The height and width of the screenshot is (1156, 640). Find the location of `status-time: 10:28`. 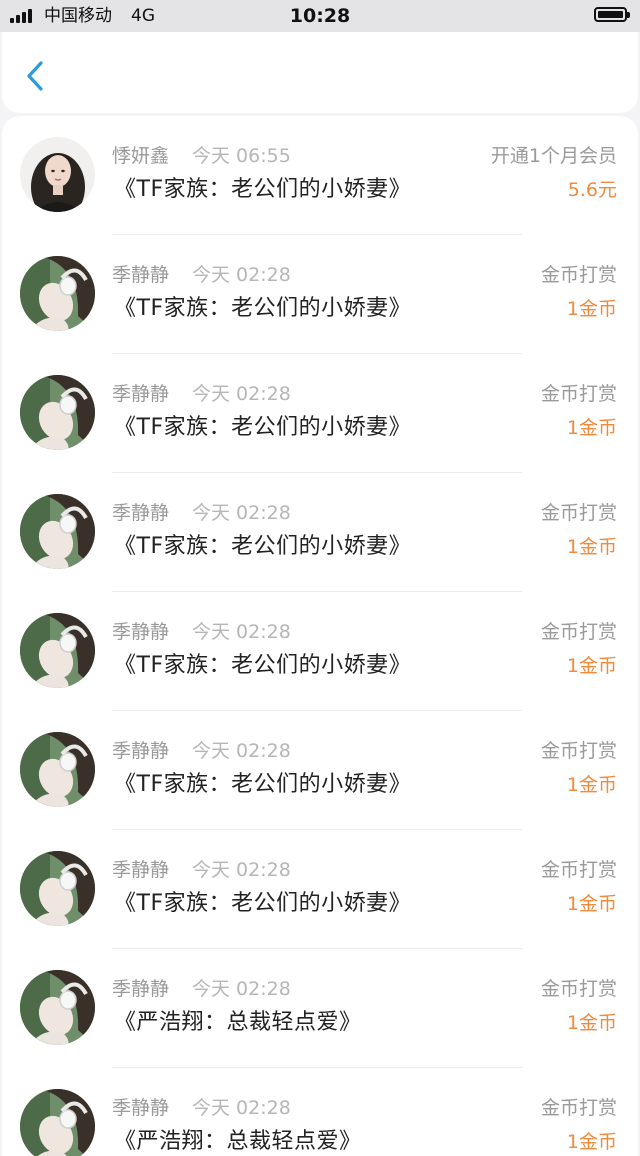

status-time: 10:28 is located at coordinates (320, 16).